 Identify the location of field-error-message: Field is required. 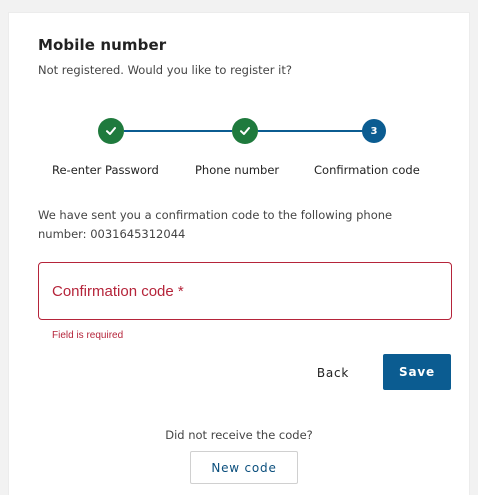
(88, 335).